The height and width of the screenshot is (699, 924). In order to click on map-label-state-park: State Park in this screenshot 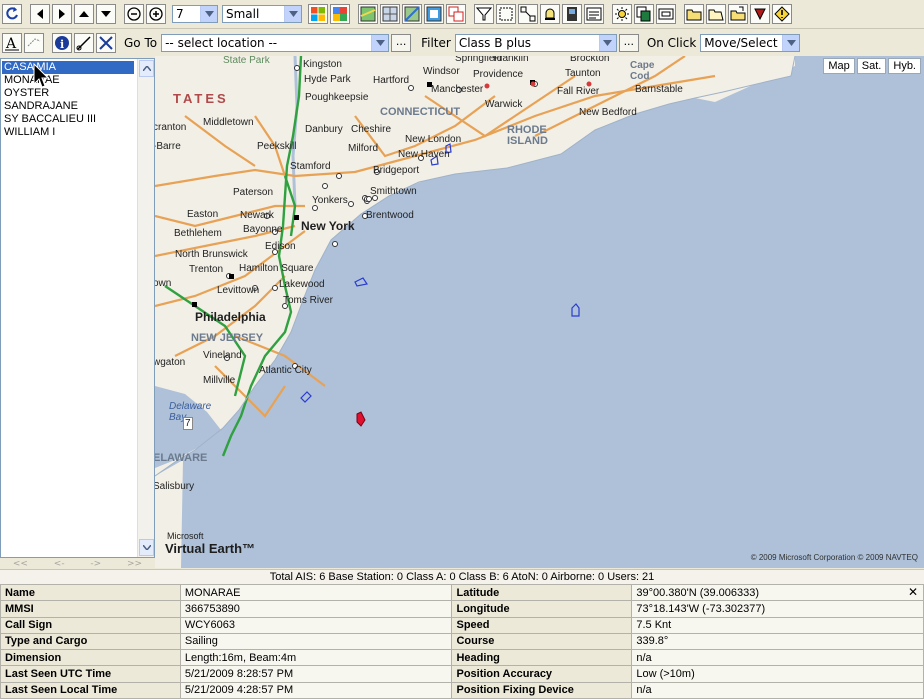, I will do `click(246, 61)`.